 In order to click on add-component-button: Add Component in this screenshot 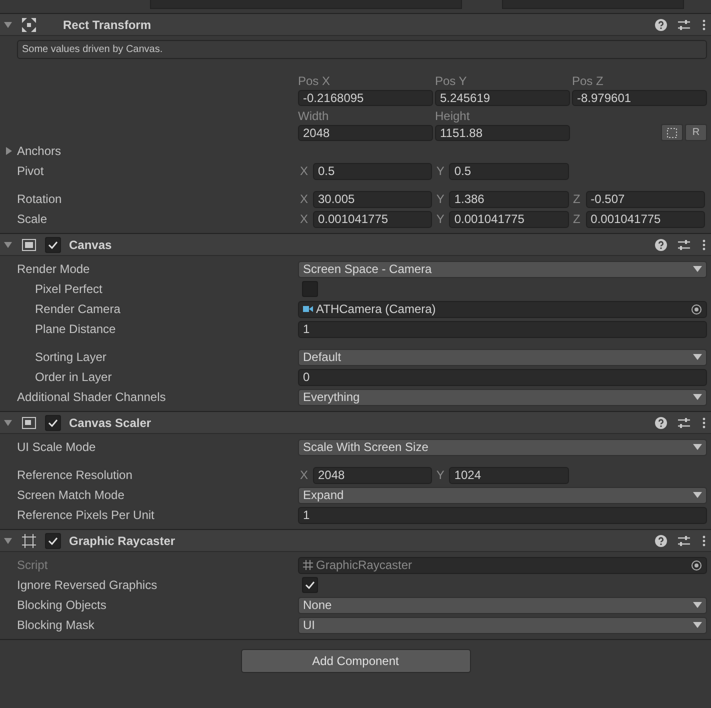, I will do `click(355, 661)`.